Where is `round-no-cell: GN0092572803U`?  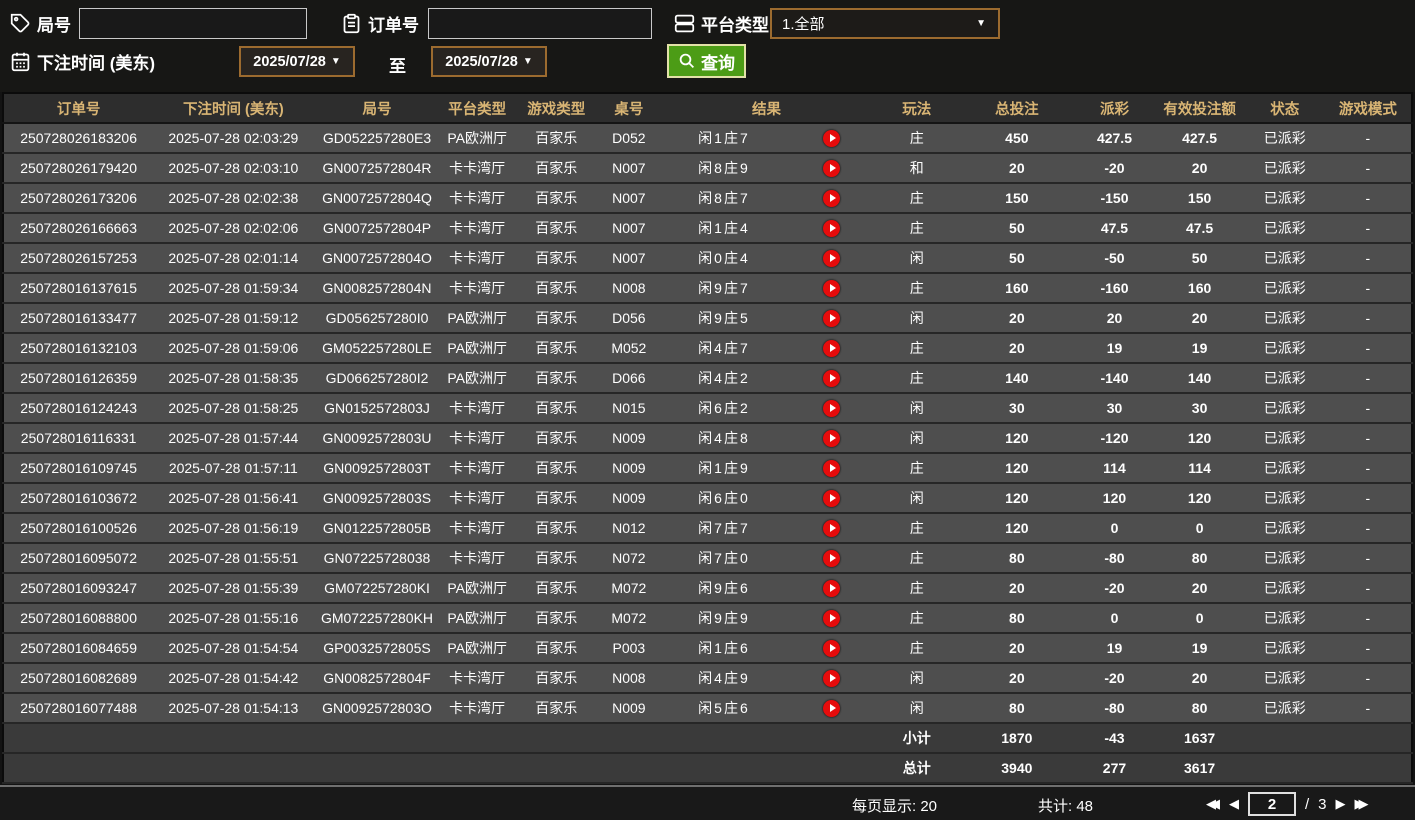
round-no-cell: GN0092572803U is located at coordinates (377, 438).